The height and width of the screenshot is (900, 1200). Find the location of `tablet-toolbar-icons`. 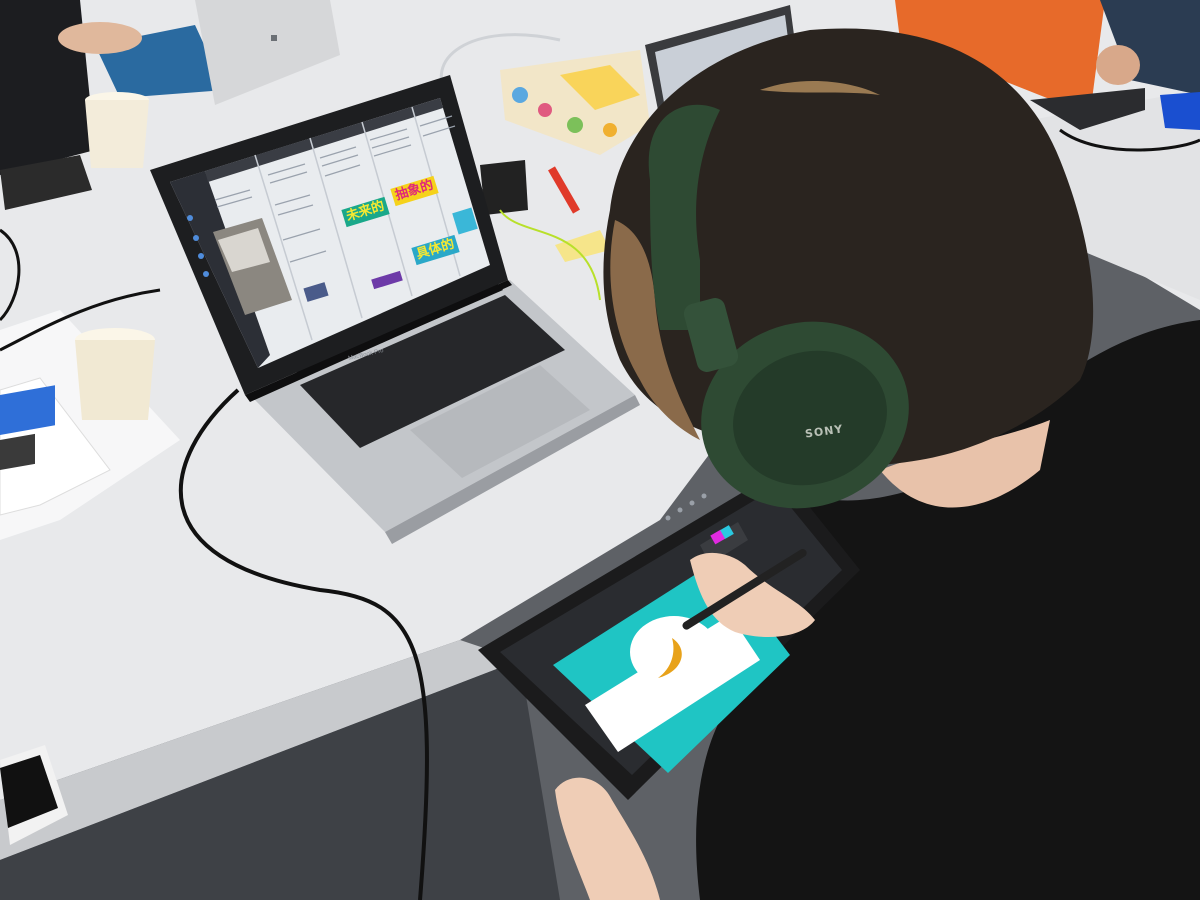

tablet-toolbar-icons is located at coordinates (686, 507).